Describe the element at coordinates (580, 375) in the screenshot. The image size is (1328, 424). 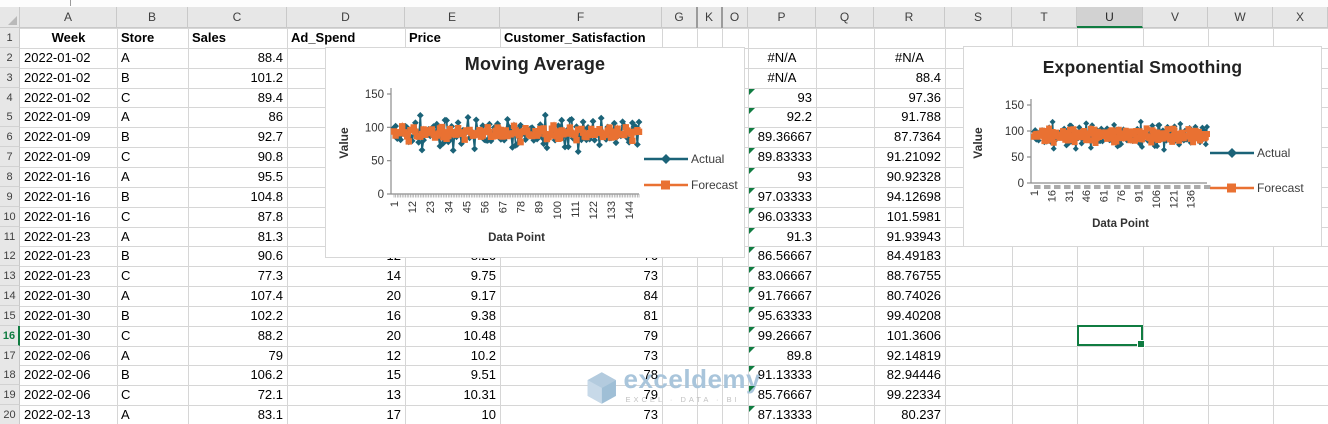
I see `cell-F18: 78` at that location.